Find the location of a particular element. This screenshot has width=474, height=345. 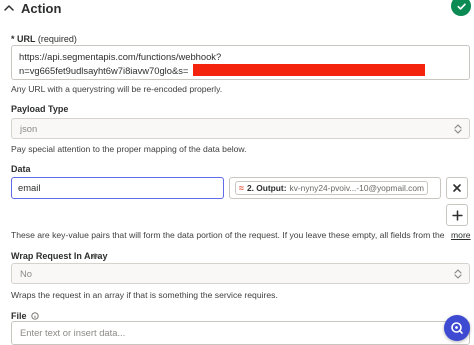

url-label-text: * URL is located at coordinates (23, 39).